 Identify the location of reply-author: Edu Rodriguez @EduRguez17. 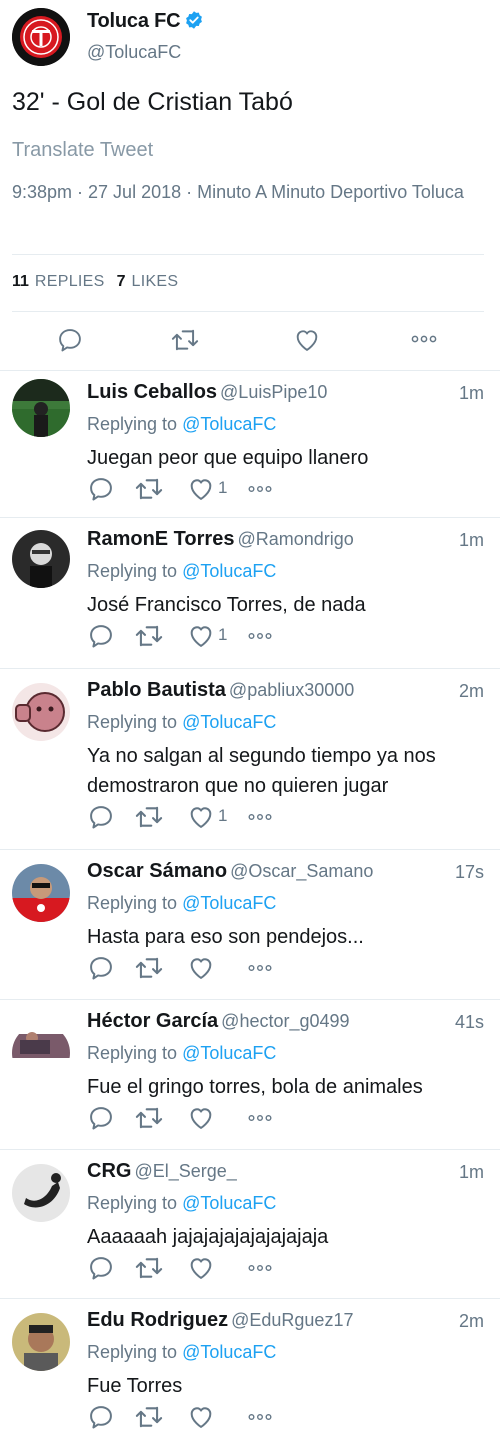
(220, 1320).